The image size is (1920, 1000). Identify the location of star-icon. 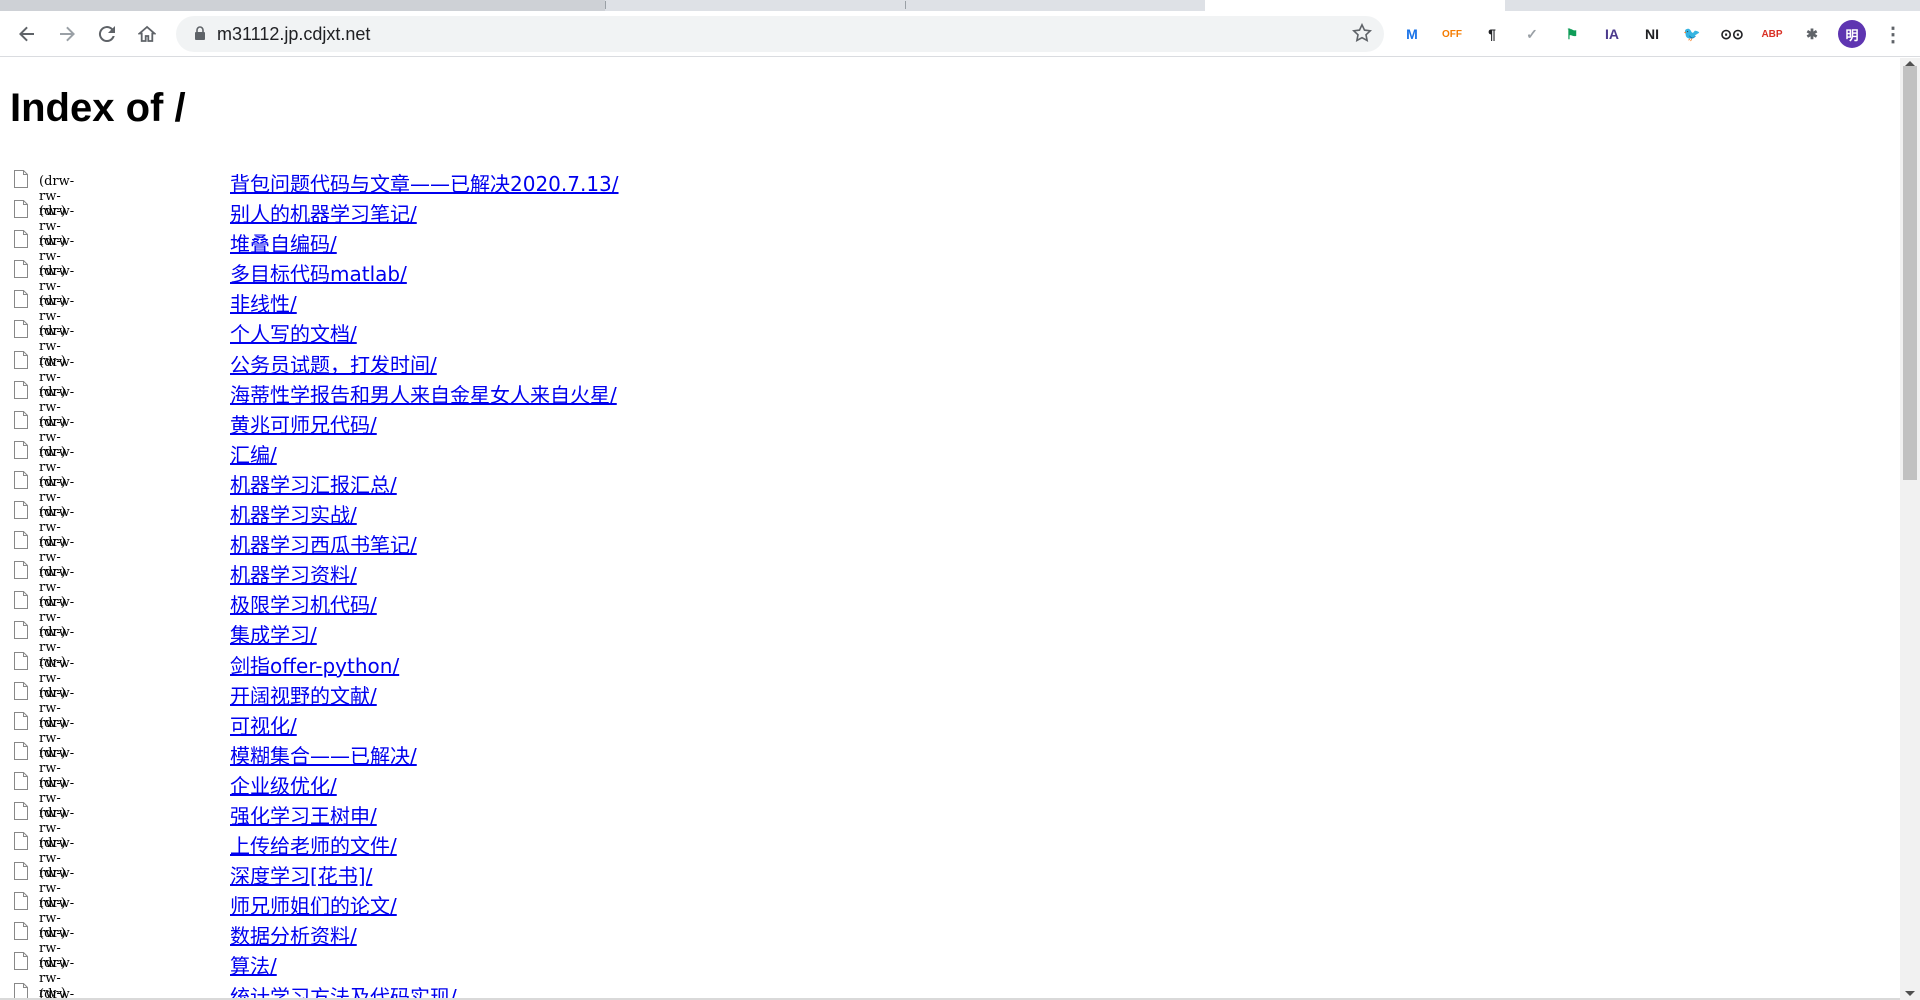
(1362, 33).